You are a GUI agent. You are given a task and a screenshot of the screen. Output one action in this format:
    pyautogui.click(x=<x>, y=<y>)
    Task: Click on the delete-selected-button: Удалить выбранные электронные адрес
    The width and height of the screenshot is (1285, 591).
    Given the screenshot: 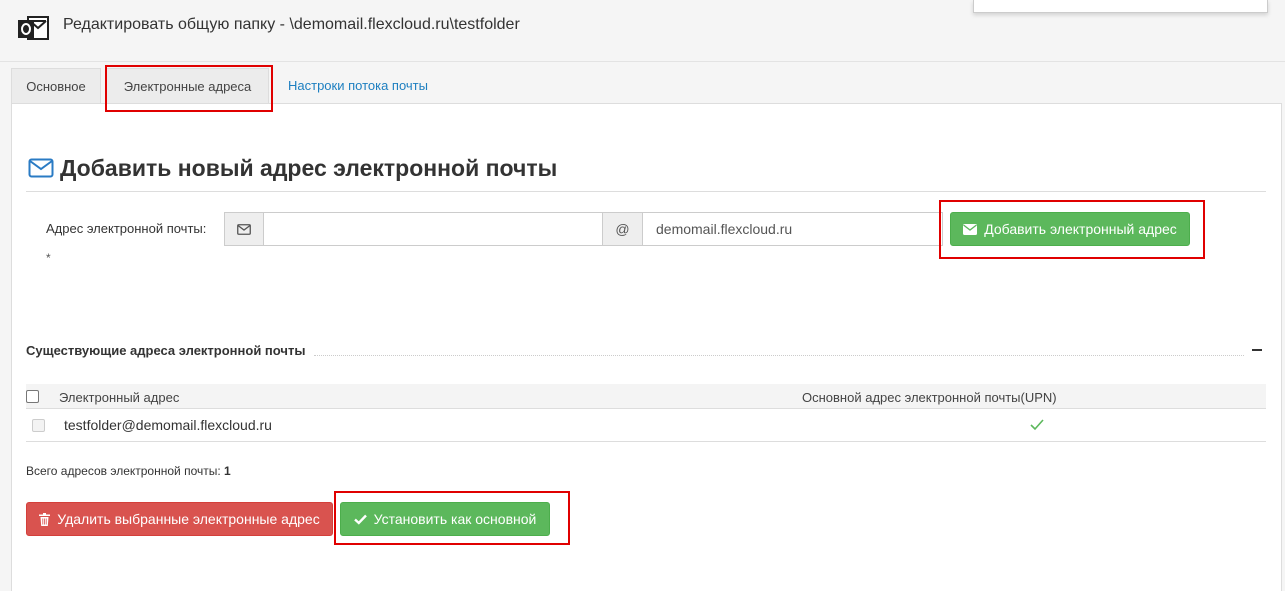 What is the action you would take?
    pyautogui.click(x=179, y=519)
    